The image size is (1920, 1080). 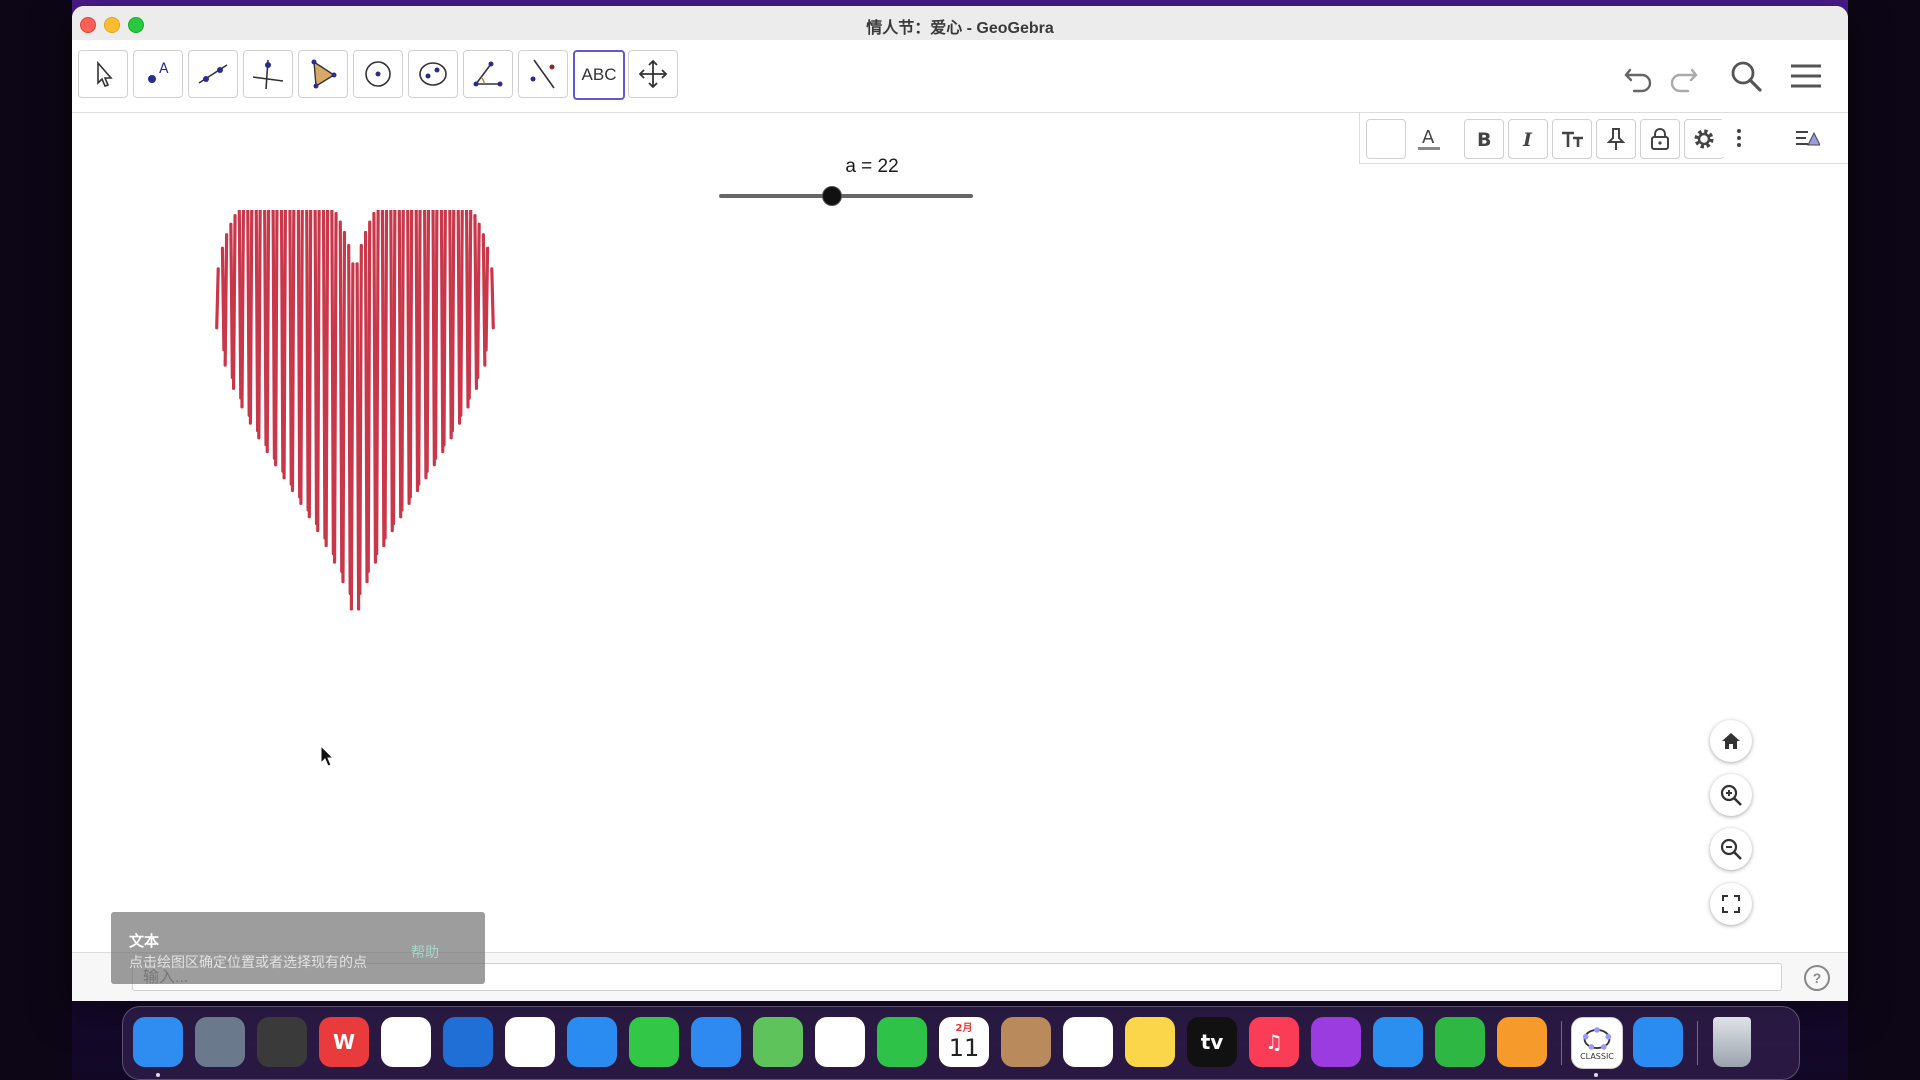 I want to click on line-icon, so click(x=213, y=74).